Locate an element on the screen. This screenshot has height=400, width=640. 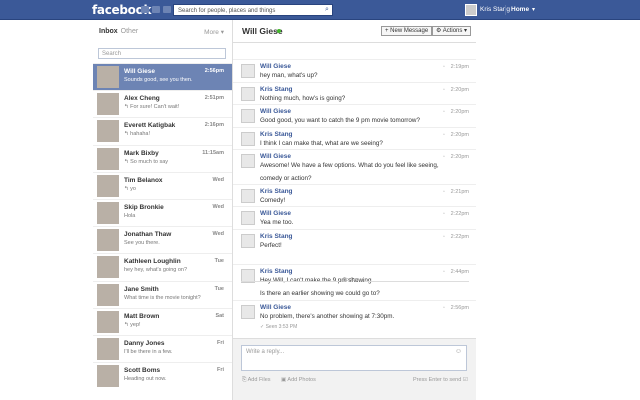
more-dropdown: More ▾ is located at coordinates (214, 32).